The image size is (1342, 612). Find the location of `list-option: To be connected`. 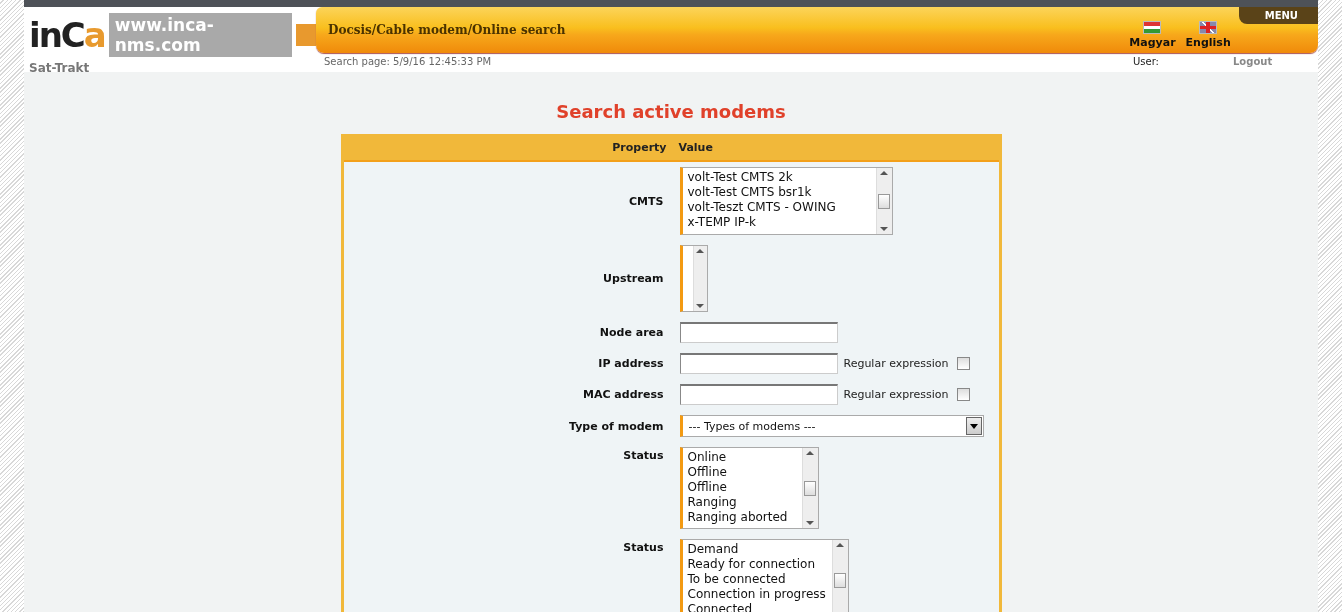

list-option: To be connected is located at coordinates (757, 579).